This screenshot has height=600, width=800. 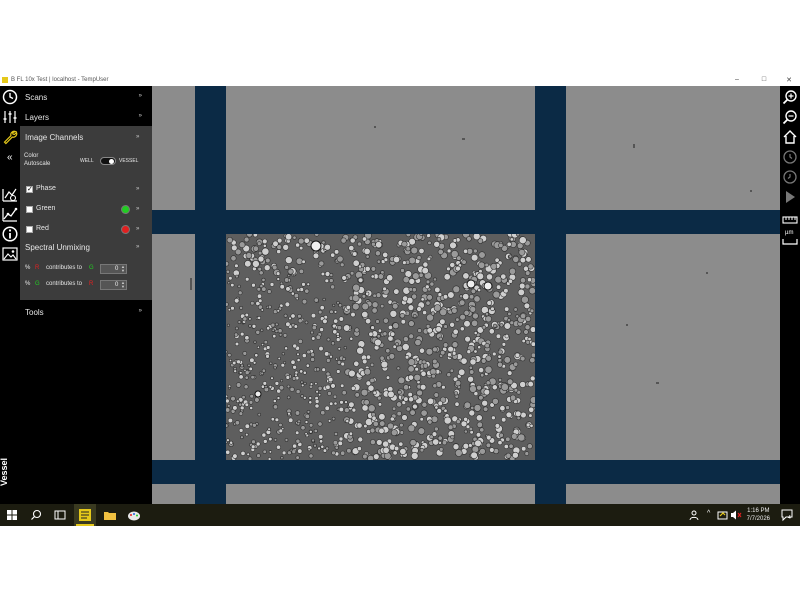 I want to click on green-color-swatch, so click(x=125, y=209).